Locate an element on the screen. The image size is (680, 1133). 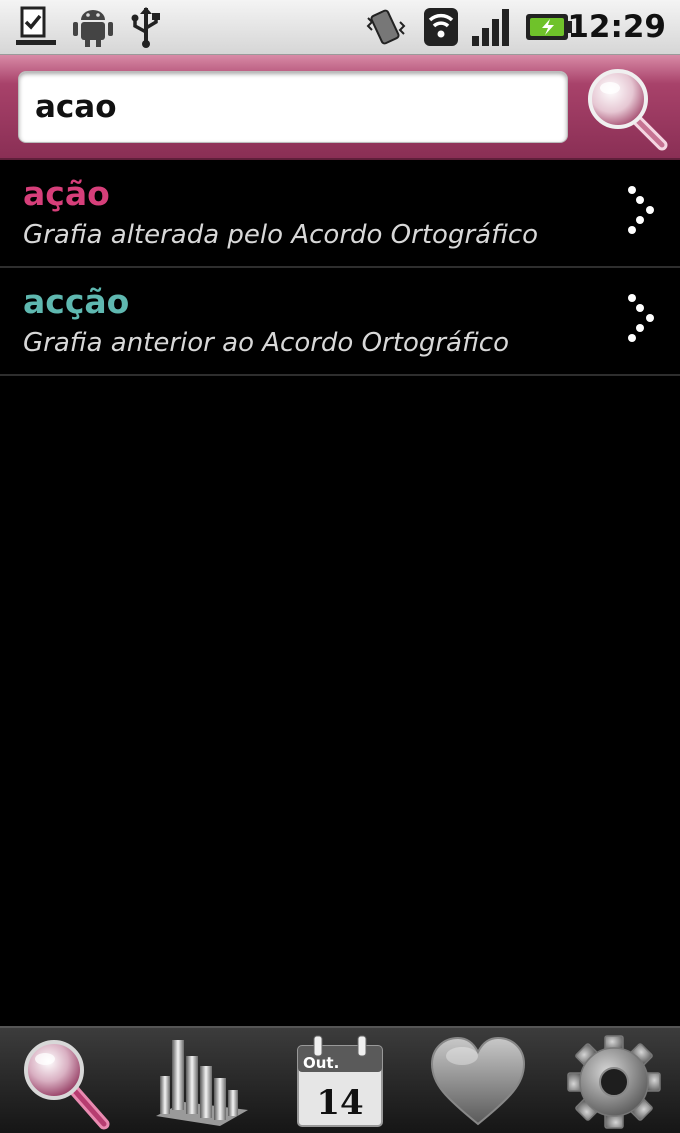
download-done-icon is located at coordinates (38, 29).